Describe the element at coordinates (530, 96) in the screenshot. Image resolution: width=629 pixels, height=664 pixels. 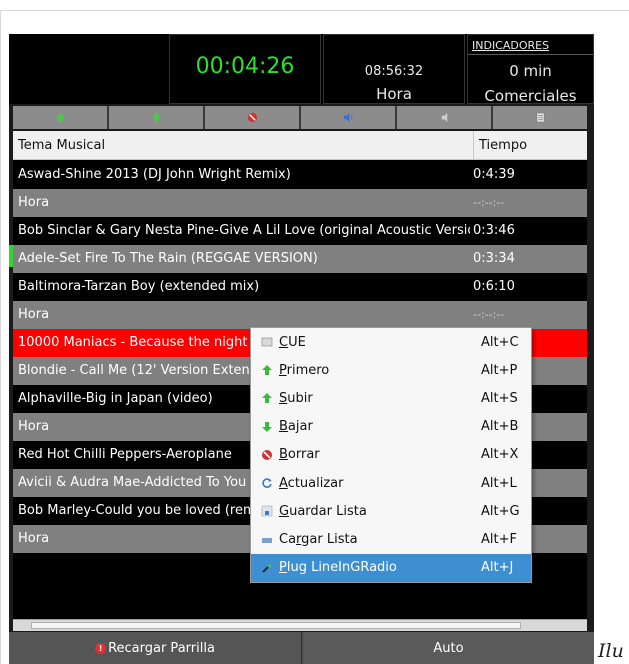
I see `indicators-label: Comerciales` at that location.